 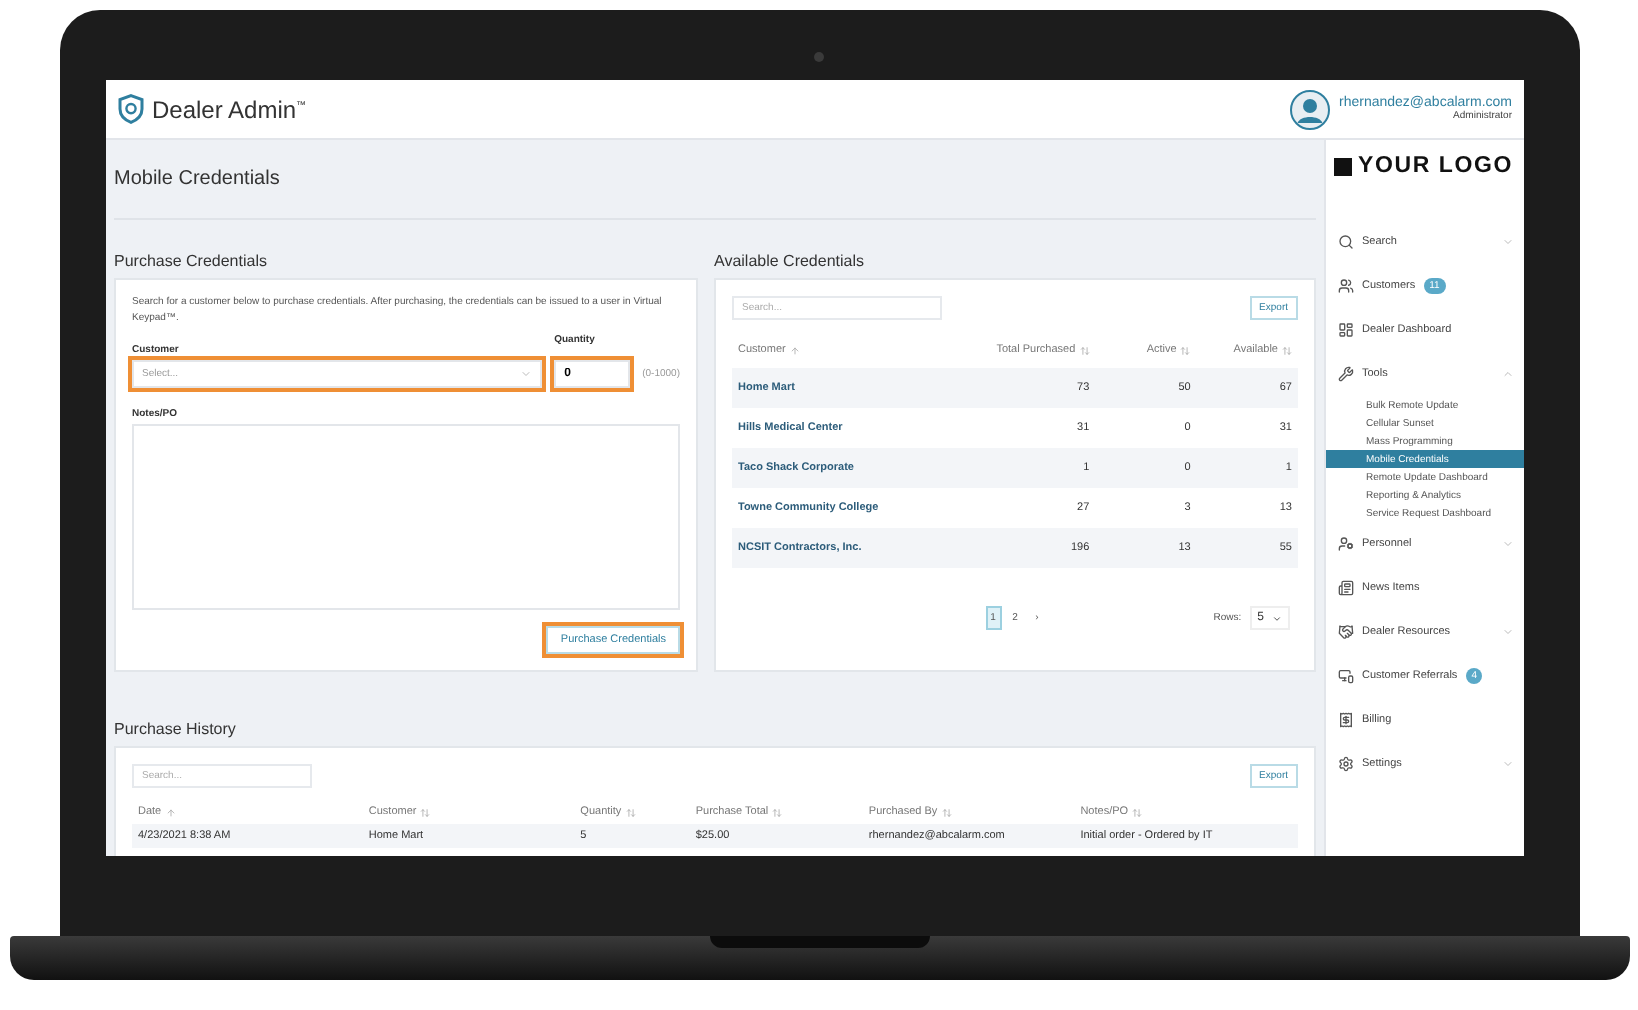 What do you see at coordinates (191, 262) in the screenshot?
I see `section-title: Purchase Credentials` at bounding box center [191, 262].